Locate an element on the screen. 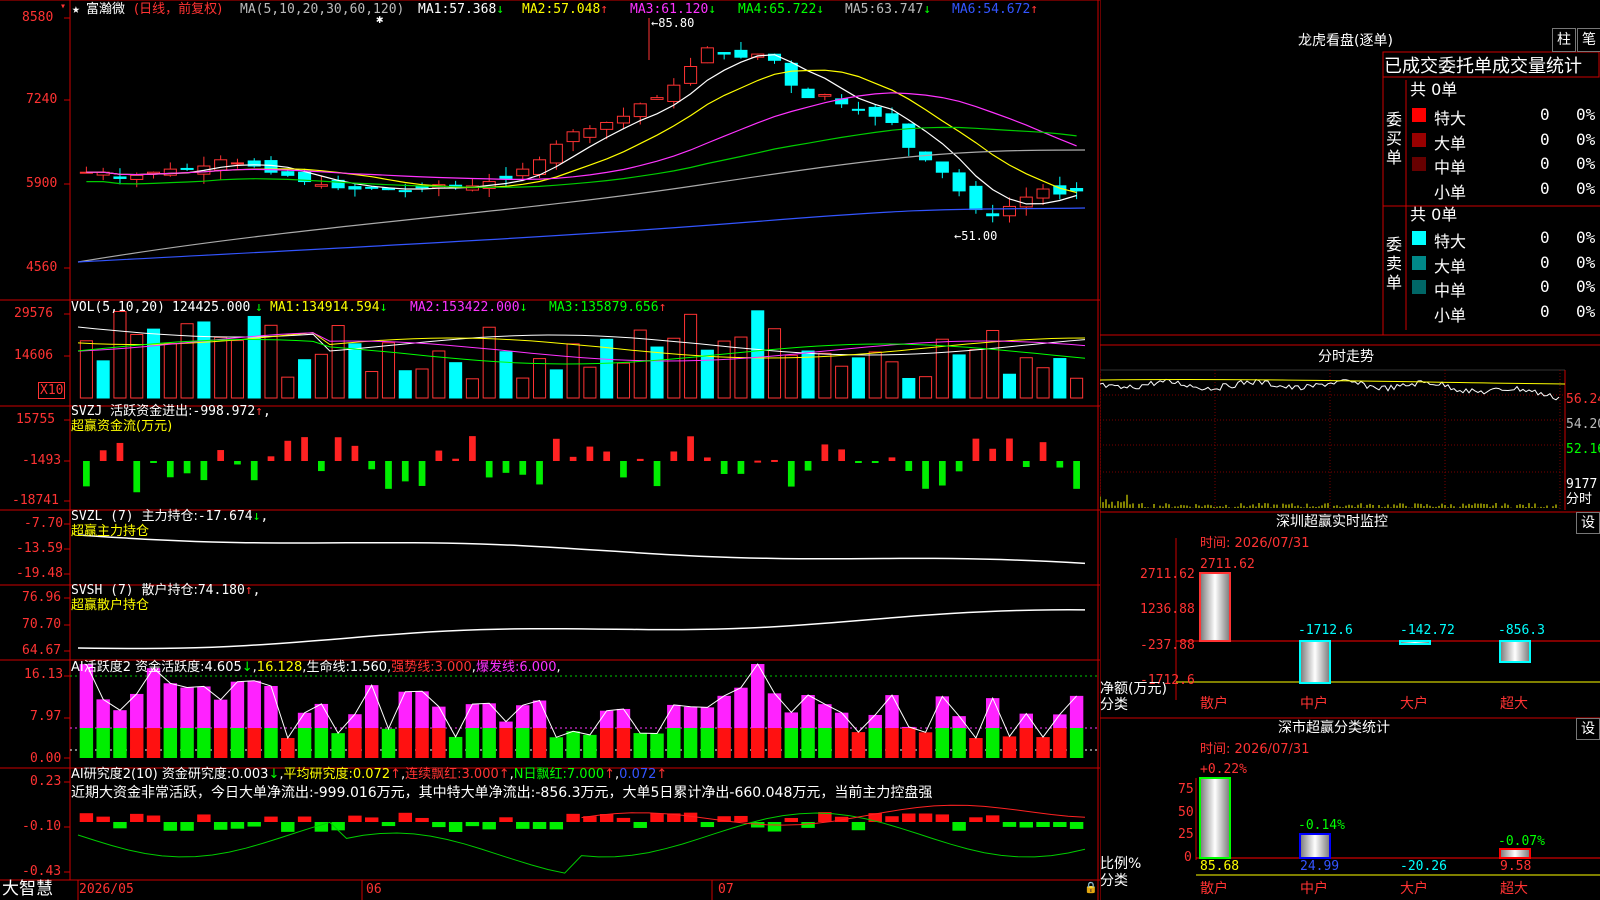  ma-value-5: MA5:63.747↓ is located at coordinates (888, 9).